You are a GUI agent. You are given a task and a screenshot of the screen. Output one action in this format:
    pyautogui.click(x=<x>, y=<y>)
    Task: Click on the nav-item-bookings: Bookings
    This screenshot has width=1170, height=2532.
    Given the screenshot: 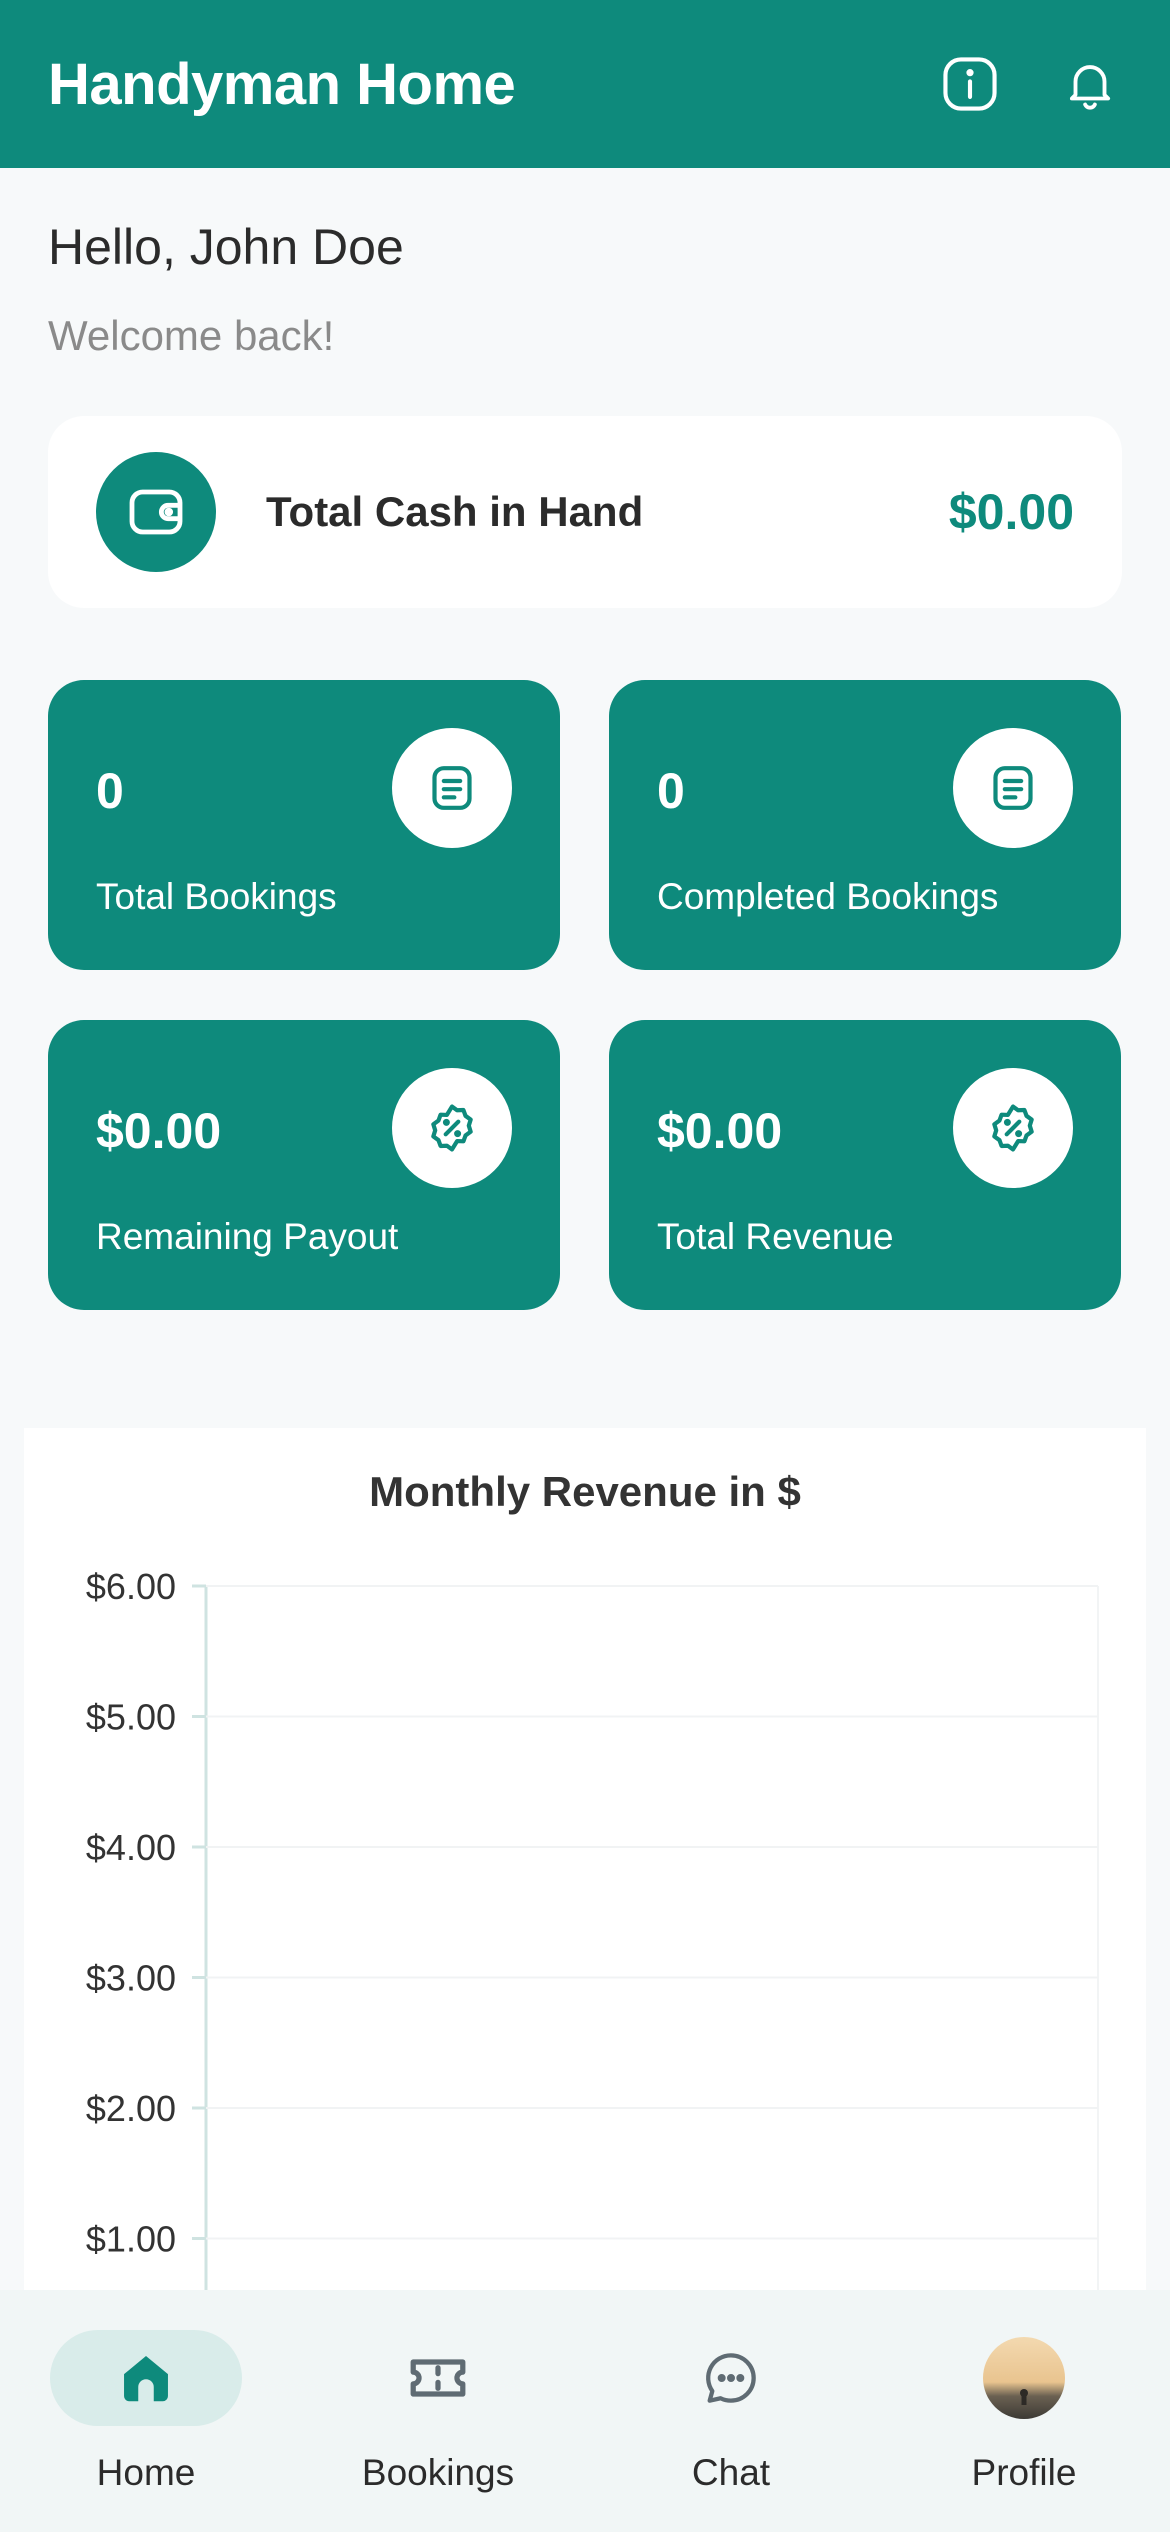 What is the action you would take?
    pyautogui.click(x=438, y=2420)
    